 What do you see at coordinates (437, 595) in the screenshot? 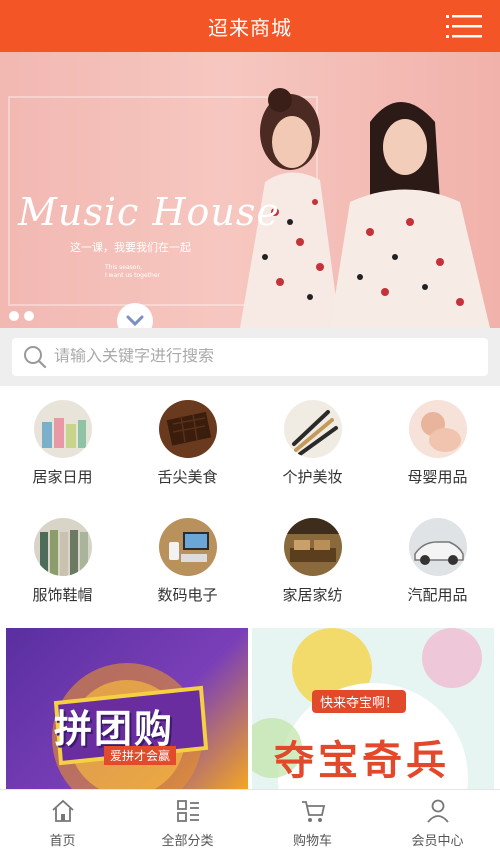
I see `category-label: 汽配用品` at bounding box center [437, 595].